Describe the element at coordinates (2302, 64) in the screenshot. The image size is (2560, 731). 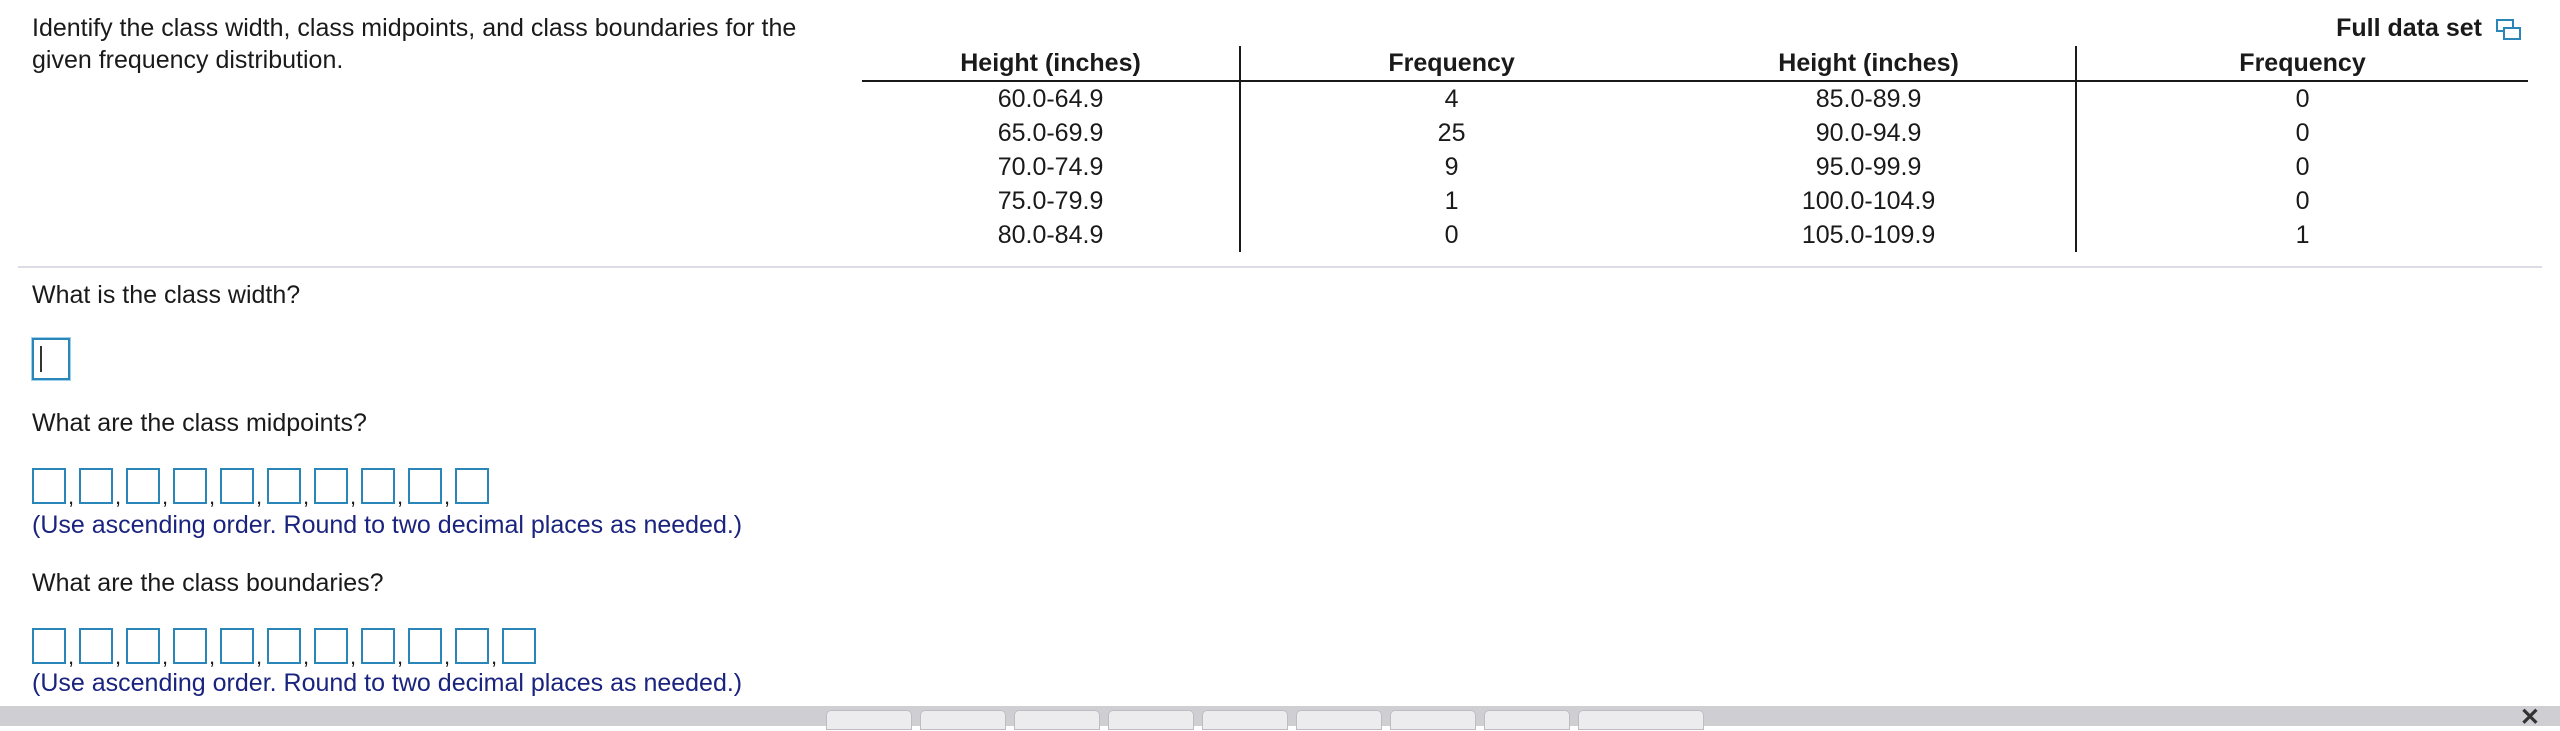
I see `header-frequency-2: Frequency` at that location.